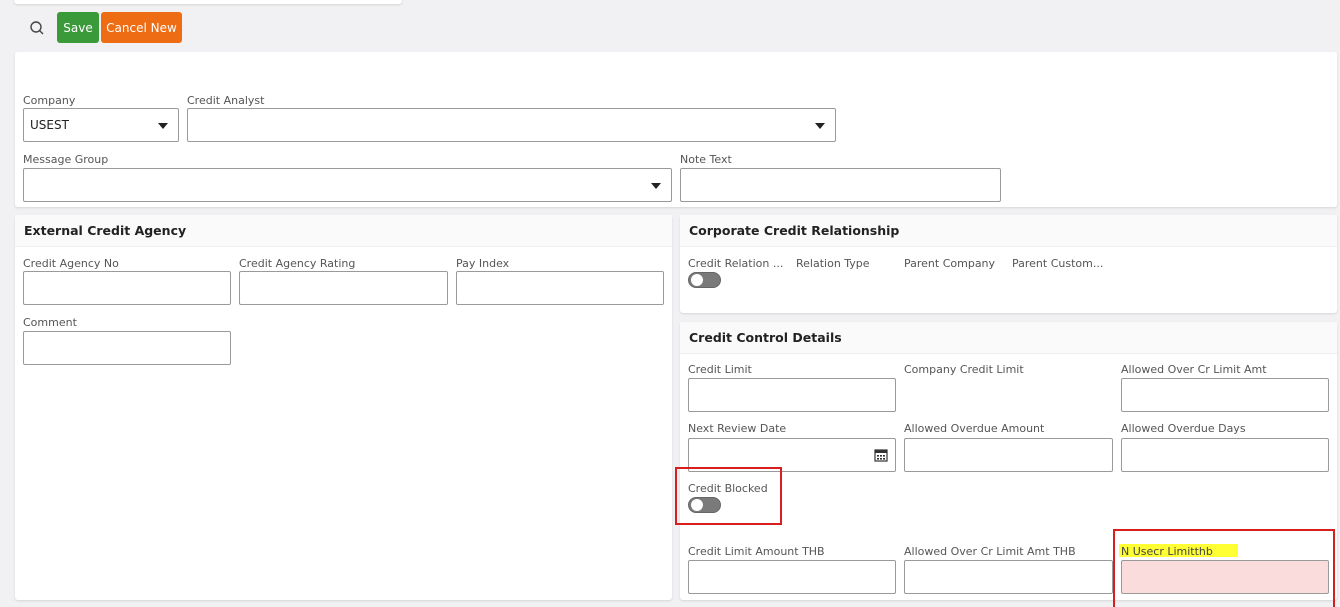 Image resolution: width=1340 pixels, height=607 pixels. What do you see at coordinates (881, 455) in the screenshot?
I see `calendar-icon` at bounding box center [881, 455].